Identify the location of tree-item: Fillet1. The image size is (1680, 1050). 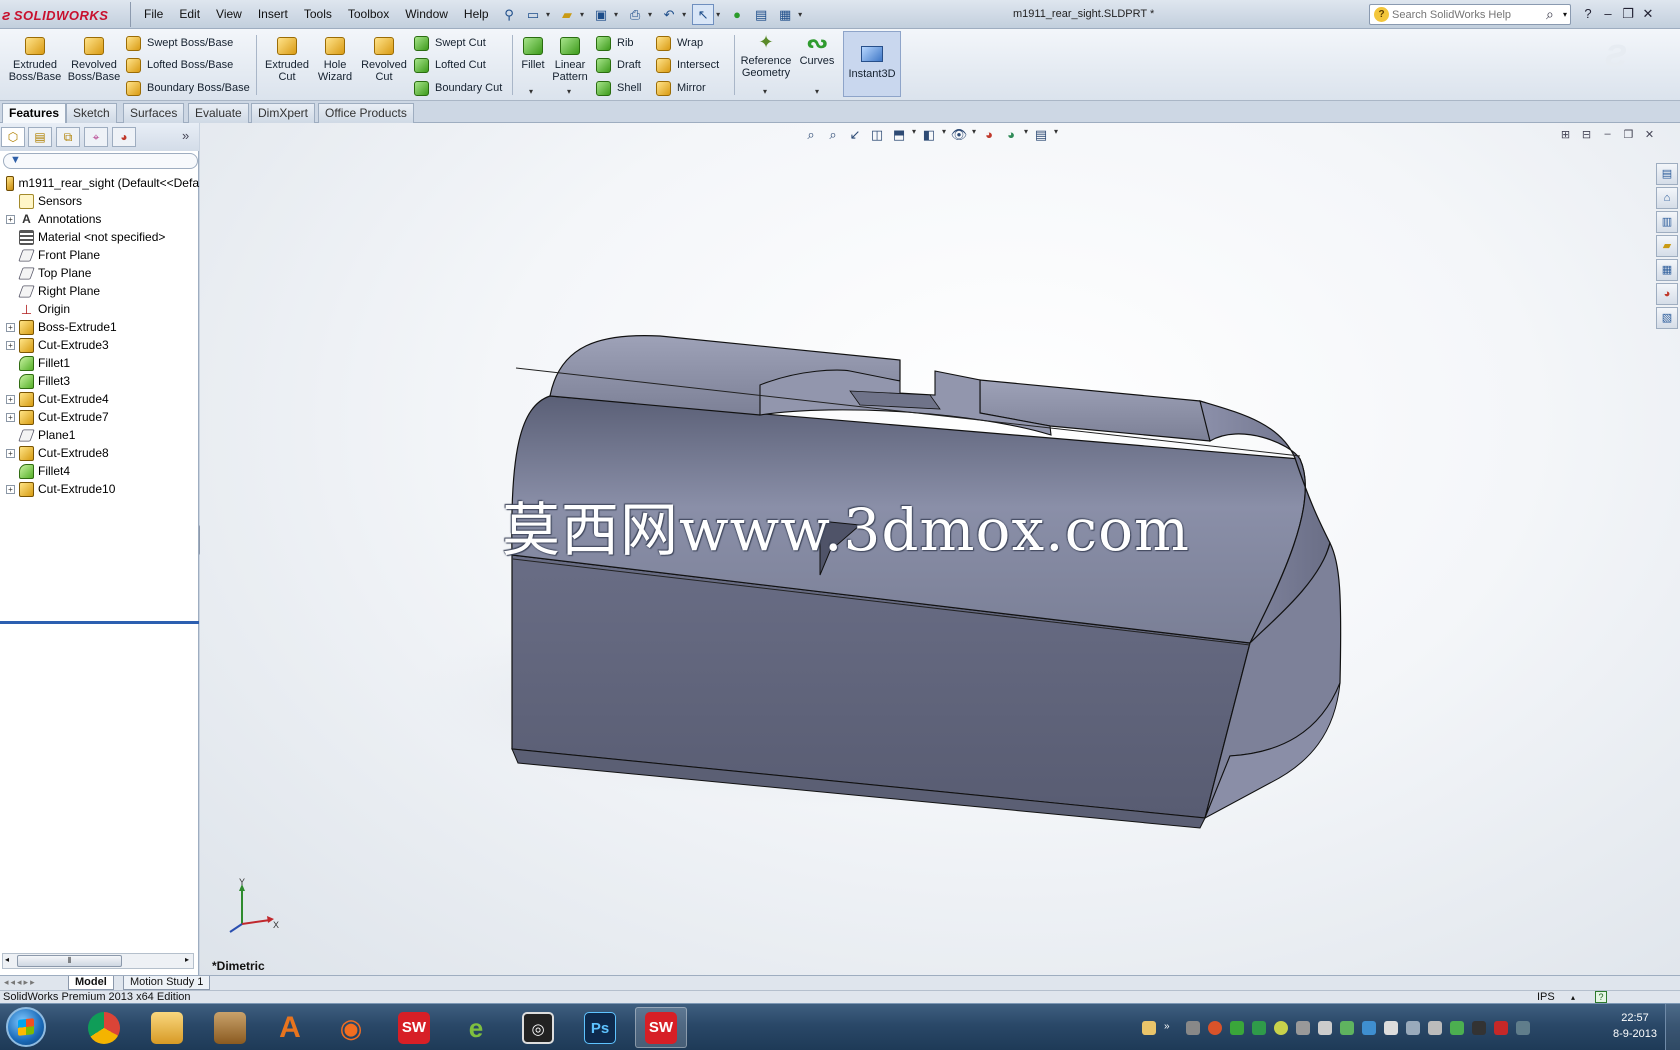
(99, 363).